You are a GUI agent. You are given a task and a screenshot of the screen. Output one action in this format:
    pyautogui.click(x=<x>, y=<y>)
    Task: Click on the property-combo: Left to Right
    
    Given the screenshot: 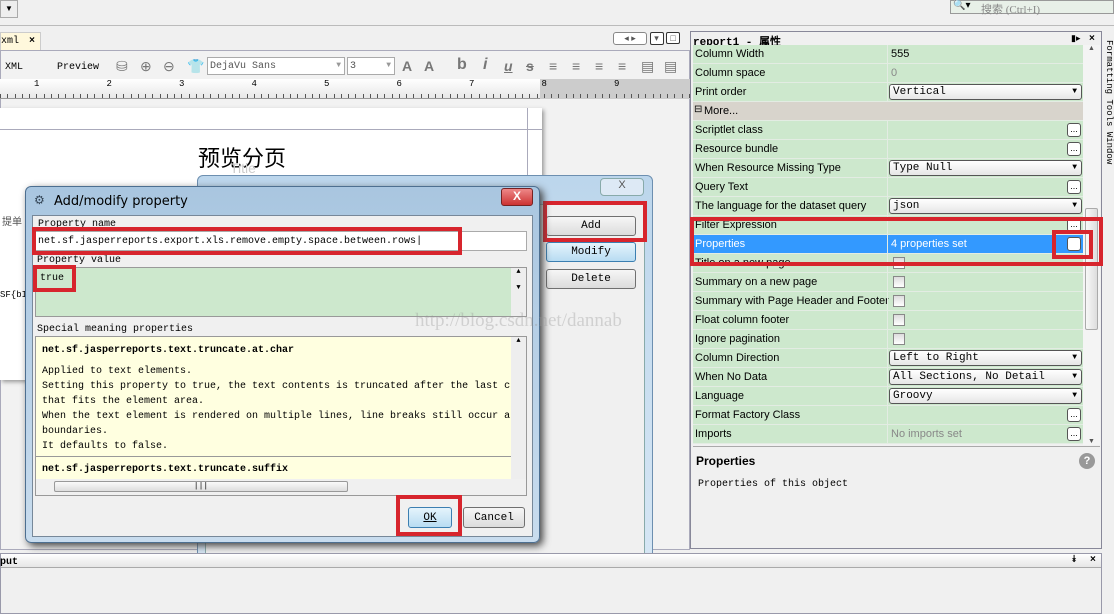 What is the action you would take?
    pyautogui.click(x=985, y=358)
    